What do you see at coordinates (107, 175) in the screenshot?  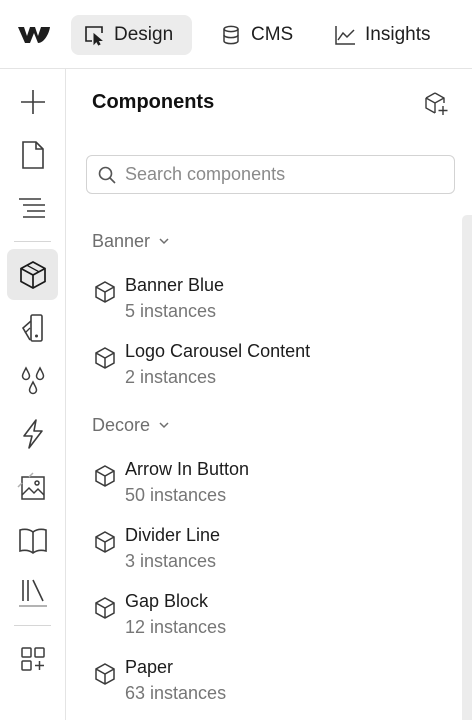 I see `search-icon` at bounding box center [107, 175].